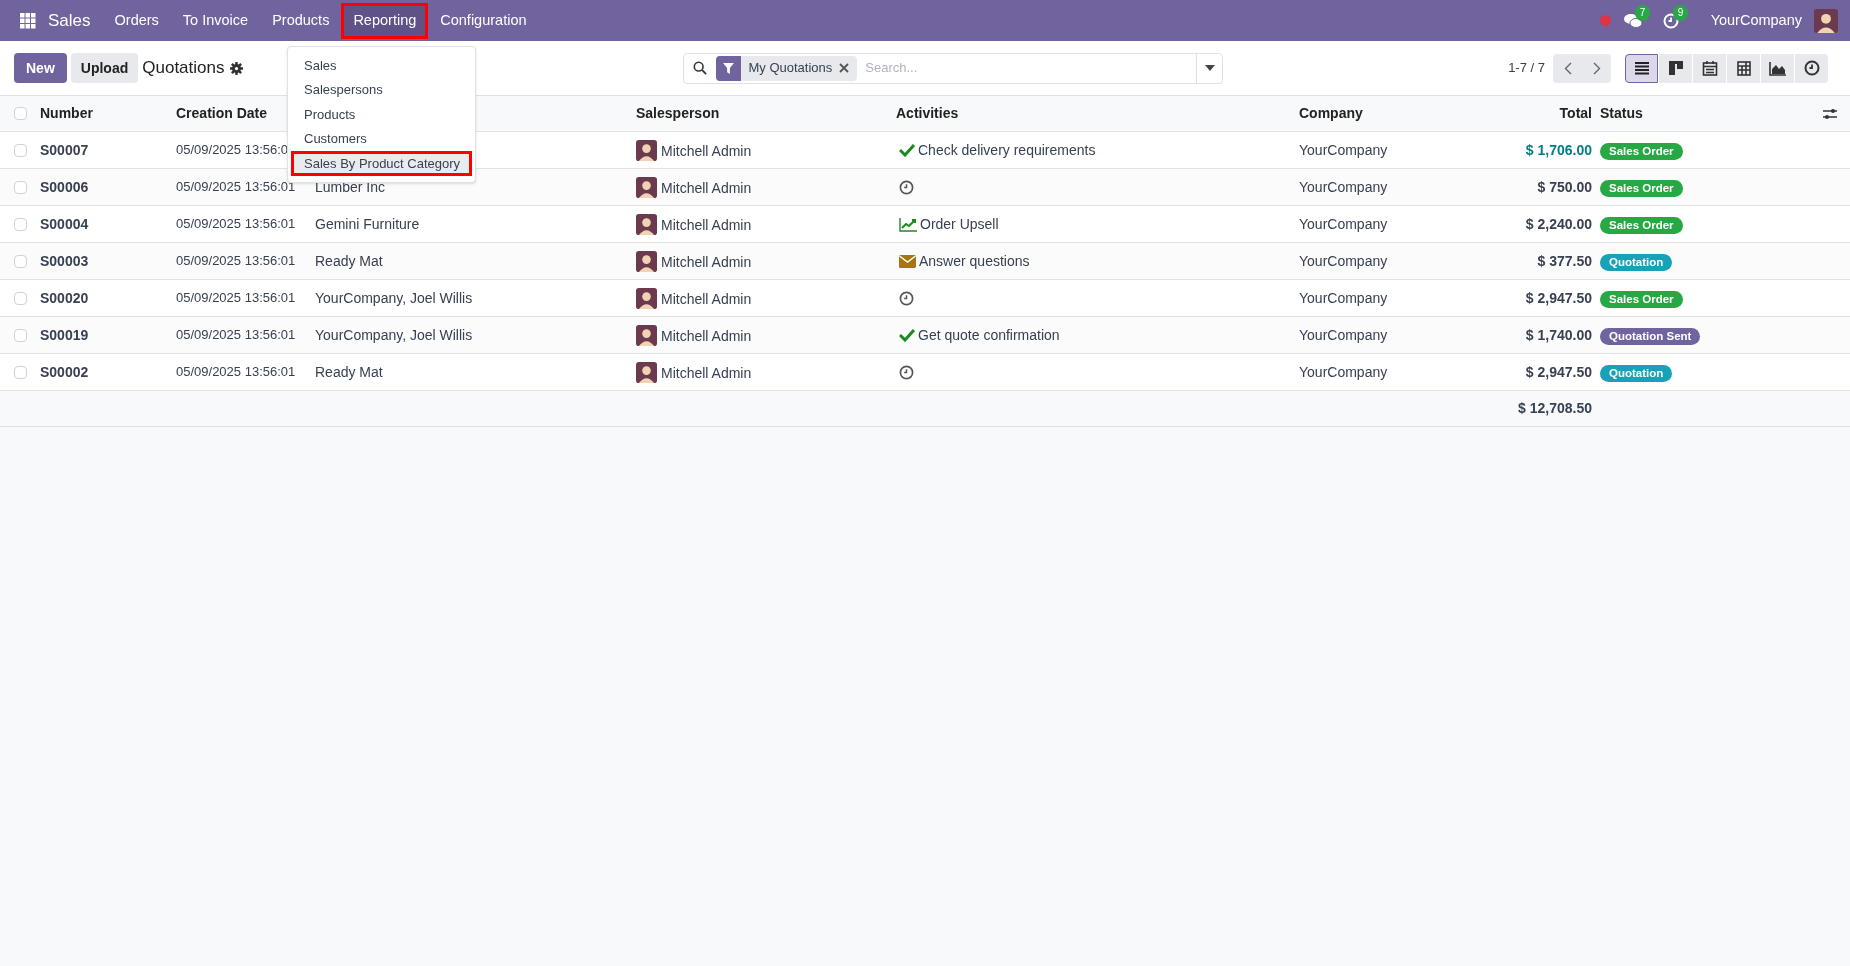 Image resolution: width=1850 pixels, height=966 pixels. What do you see at coordinates (959, 224) in the screenshot?
I see `activity-label: Order Upsell` at bounding box center [959, 224].